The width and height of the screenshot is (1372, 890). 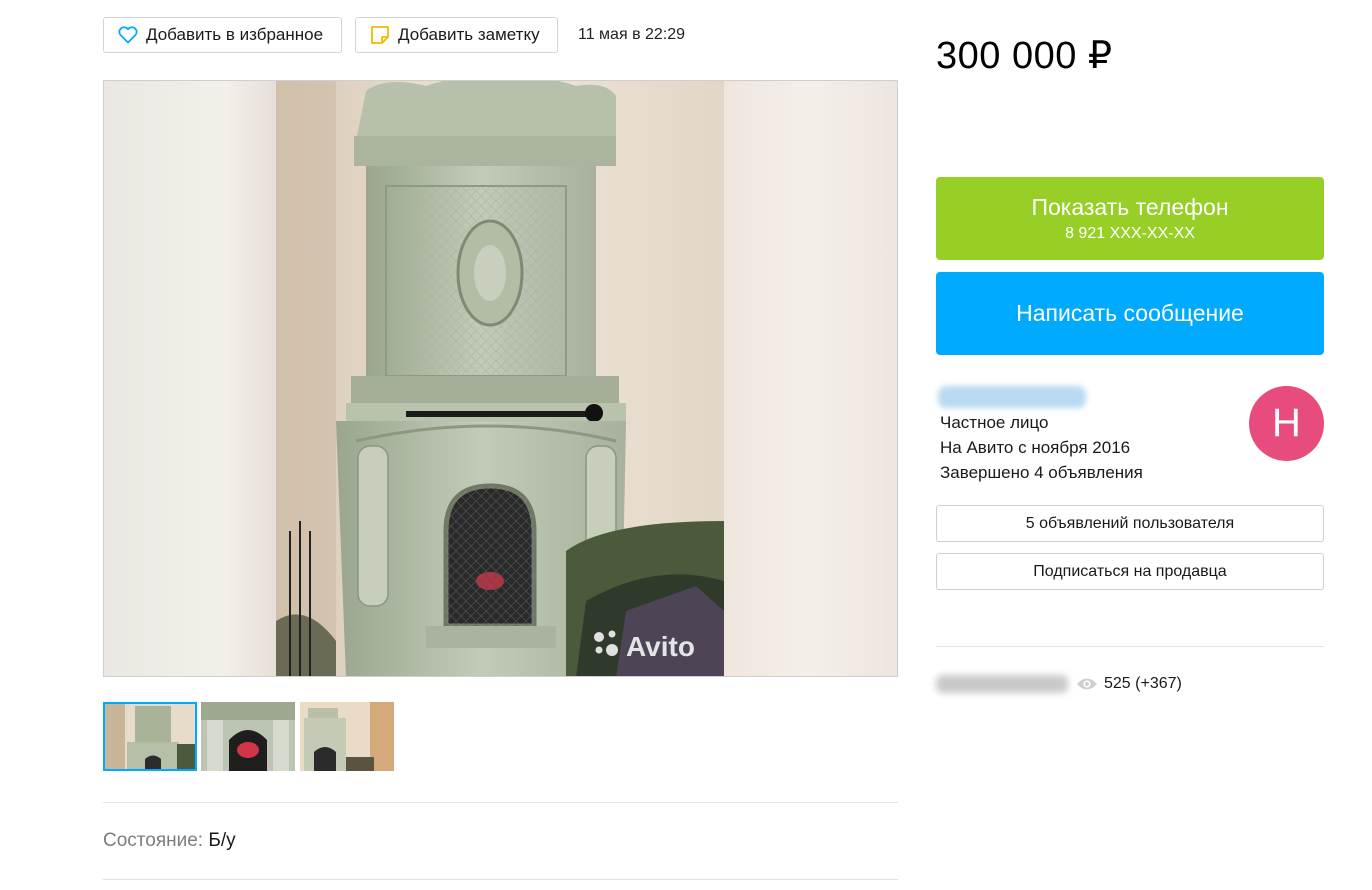 I want to click on thumbnail-2-image, so click(x=248, y=736).